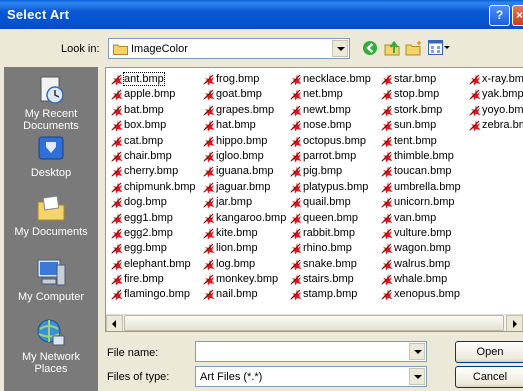 The width and height of the screenshot is (523, 391). What do you see at coordinates (160, 186) in the screenshot?
I see `file-name: chipmunk.bmp` at bounding box center [160, 186].